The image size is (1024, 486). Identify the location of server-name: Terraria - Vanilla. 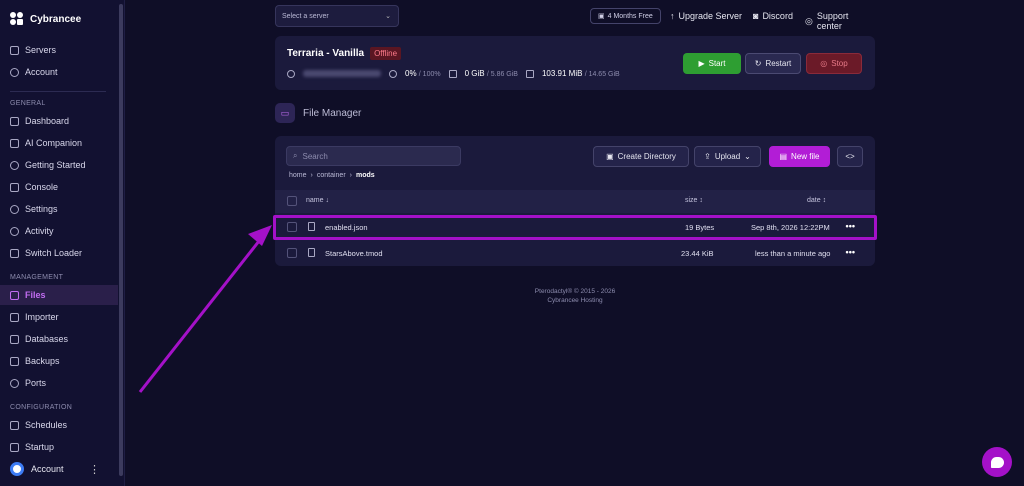
(326, 53).